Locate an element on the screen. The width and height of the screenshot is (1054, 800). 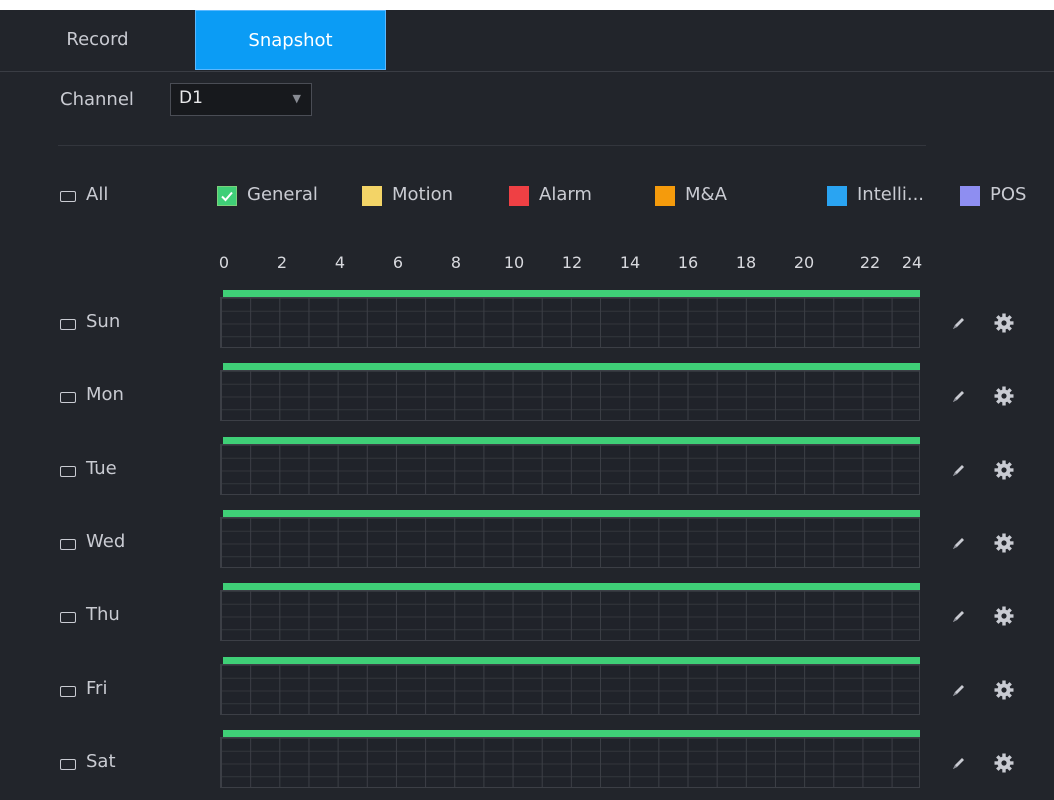
hour-tick-label: 12 is located at coordinates (572, 262).